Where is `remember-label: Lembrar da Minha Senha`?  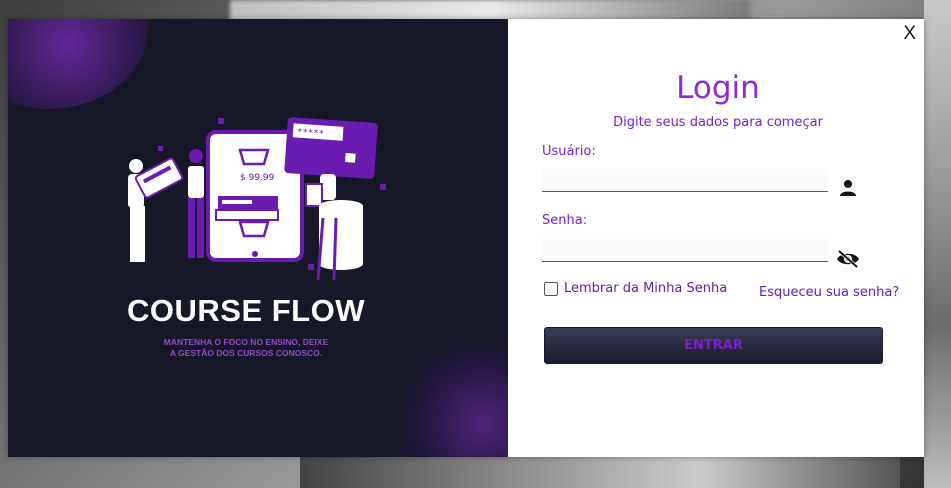
remember-label: Lembrar da Minha Senha is located at coordinates (646, 288).